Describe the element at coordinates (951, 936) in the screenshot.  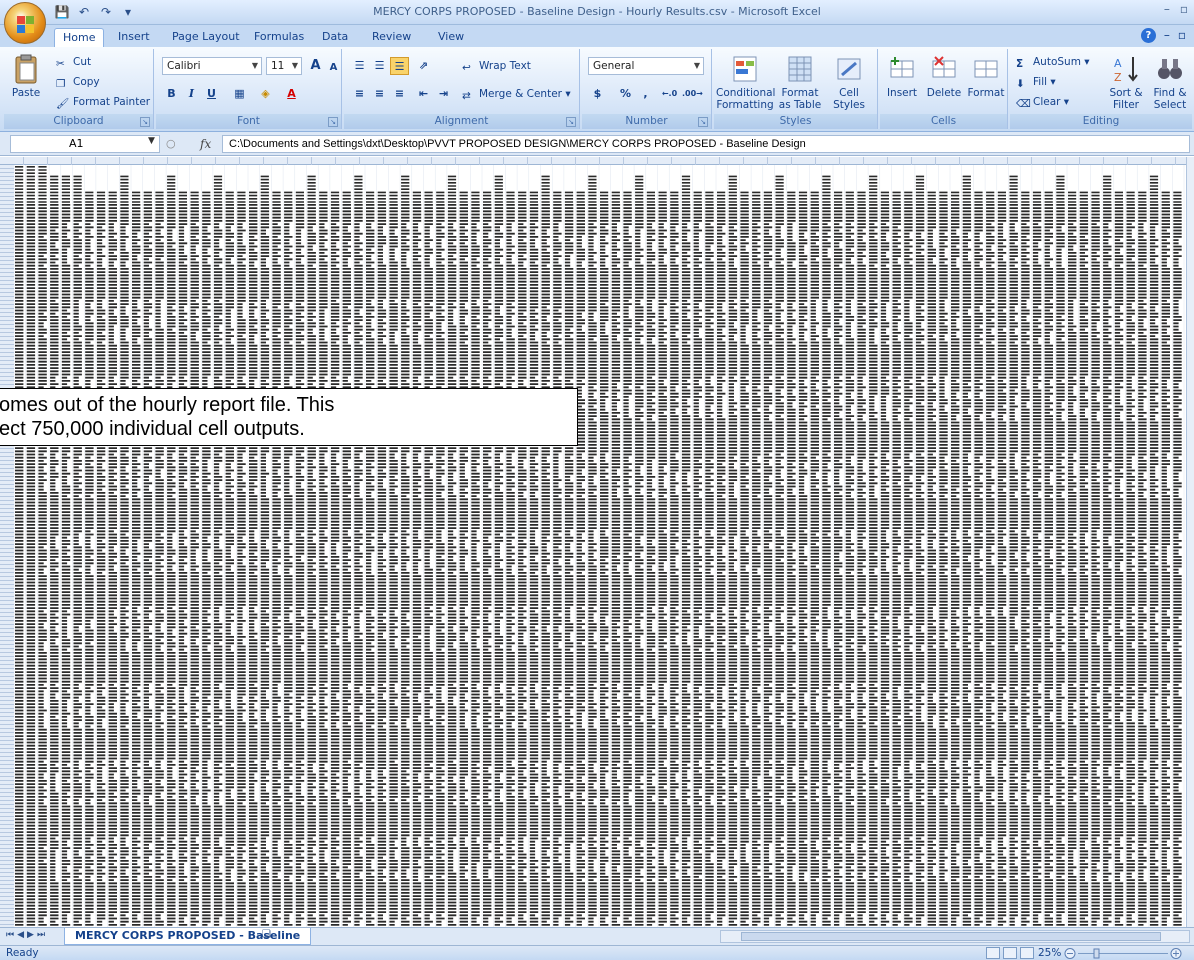
I see `scroll-thumb` at that location.